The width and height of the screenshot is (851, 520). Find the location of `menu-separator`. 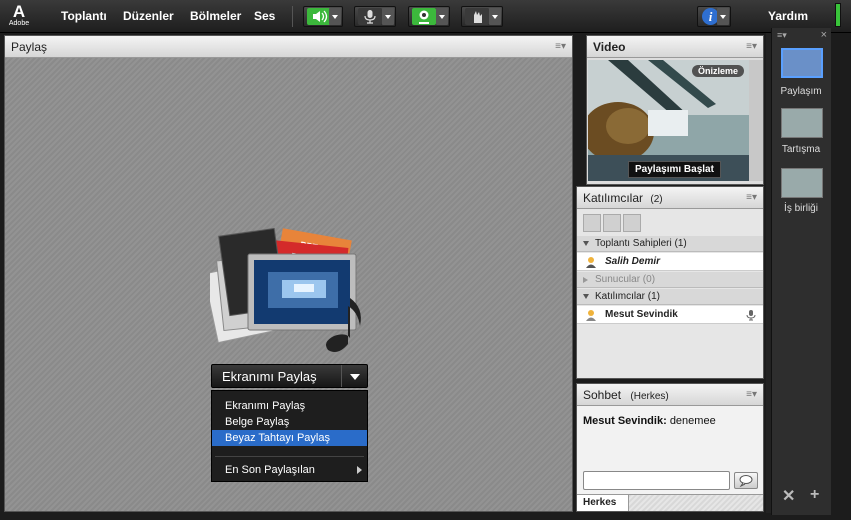

menu-separator is located at coordinates (289, 456).